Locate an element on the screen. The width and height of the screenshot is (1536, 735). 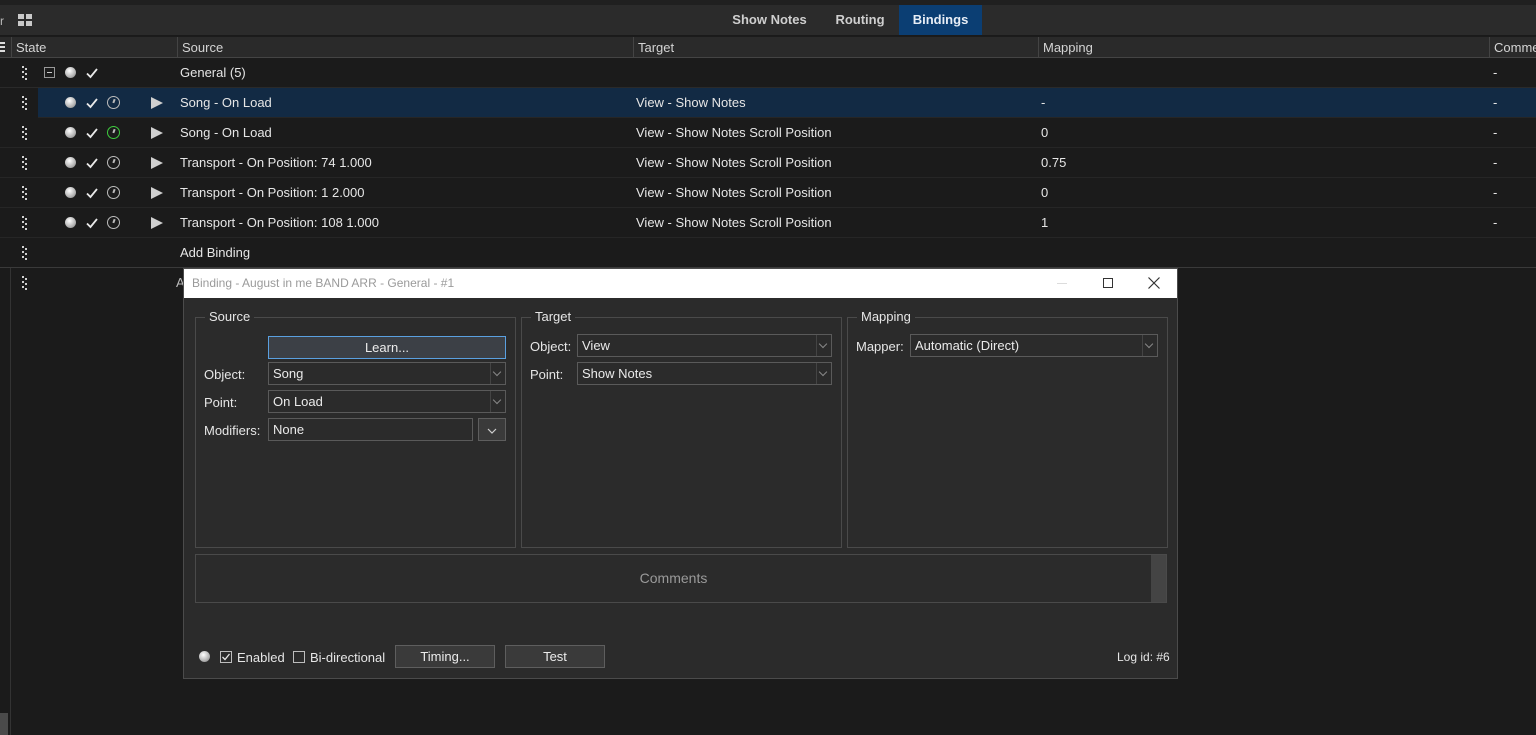
source-point-select: On Load is located at coordinates (387, 401).